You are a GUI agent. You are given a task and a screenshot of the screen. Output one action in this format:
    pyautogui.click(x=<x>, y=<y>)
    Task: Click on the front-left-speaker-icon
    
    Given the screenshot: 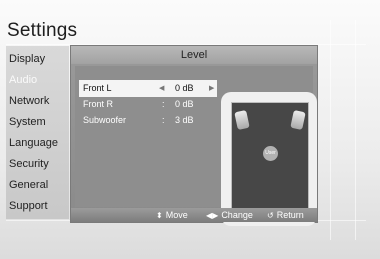 What is the action you would take?
    pyautogui.click(x=242, y=120)
    